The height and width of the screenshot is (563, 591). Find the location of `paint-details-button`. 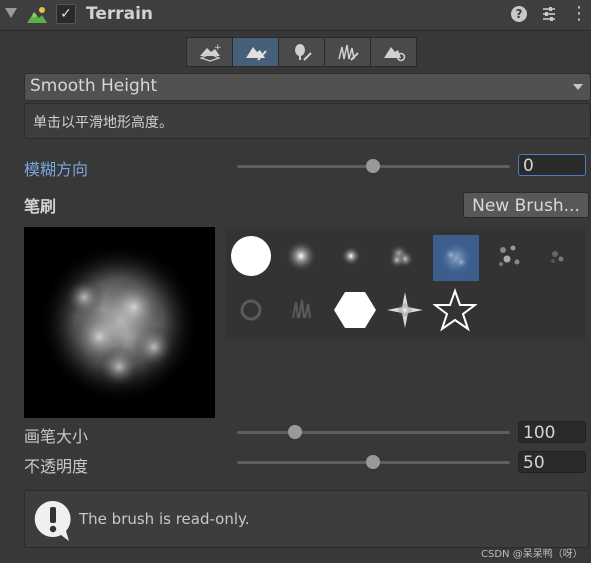

paint-details-button is located at coordinates (347, 52).